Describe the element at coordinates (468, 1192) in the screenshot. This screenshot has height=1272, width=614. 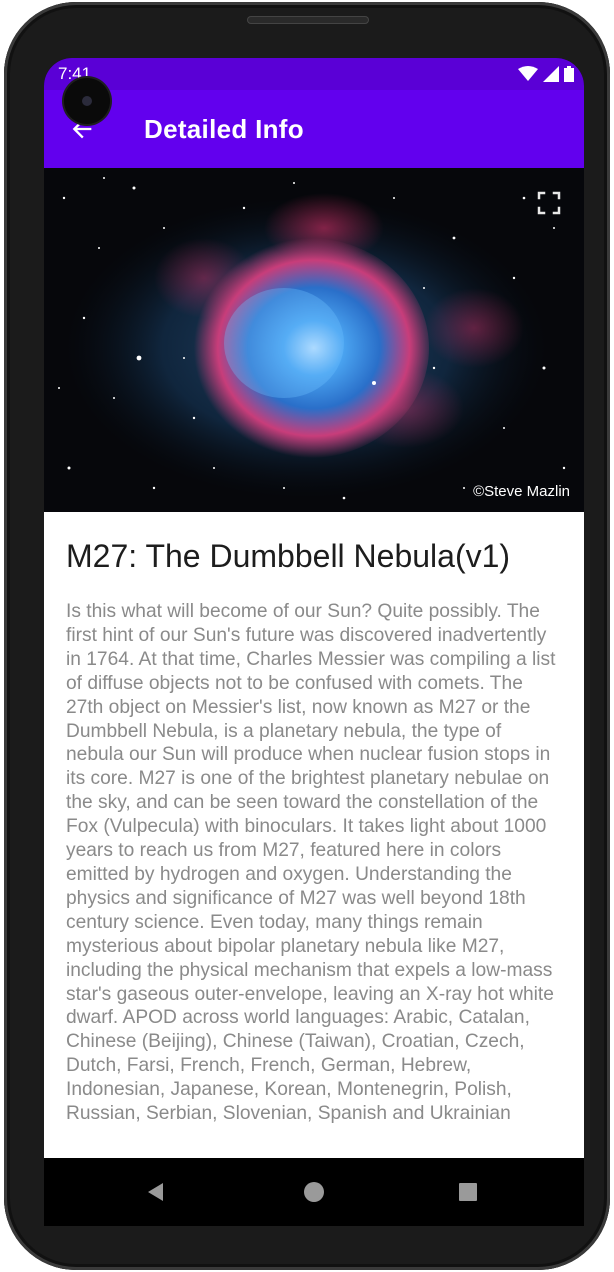
I see `nav-recents-square-icon` at that location.